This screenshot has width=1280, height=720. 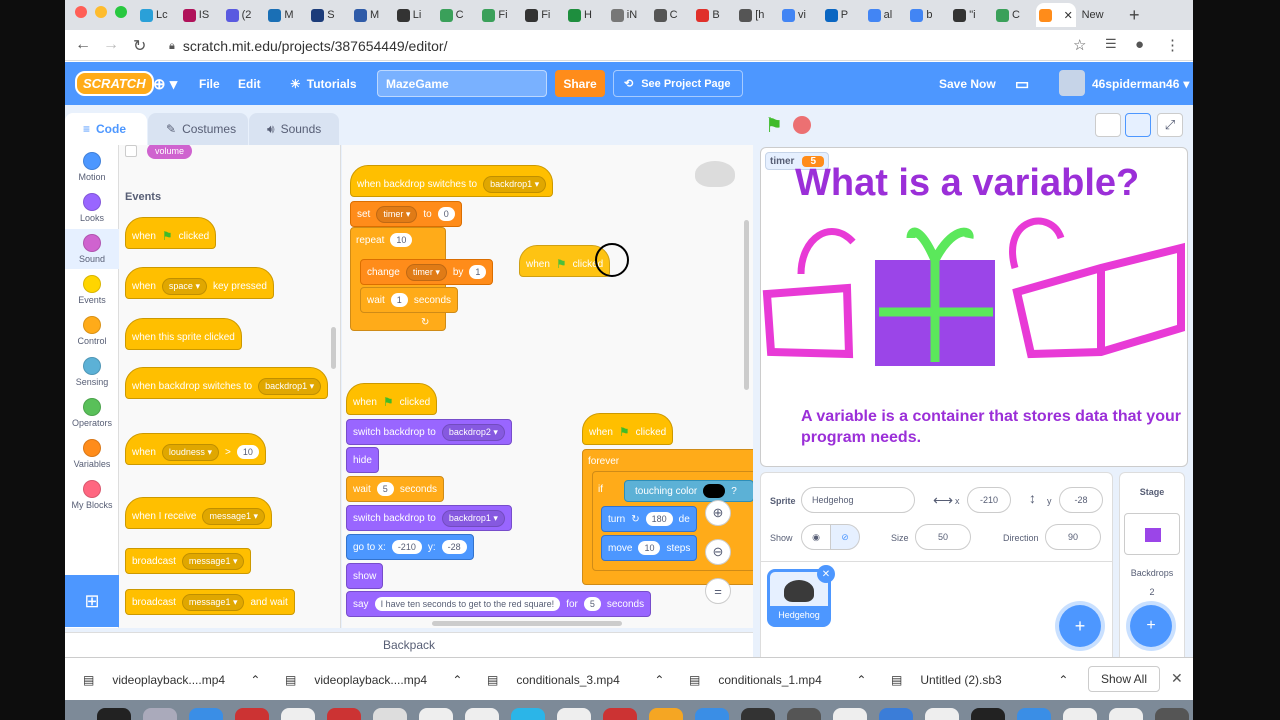 I want to click on color-swatch, so click(x=714, y=491).